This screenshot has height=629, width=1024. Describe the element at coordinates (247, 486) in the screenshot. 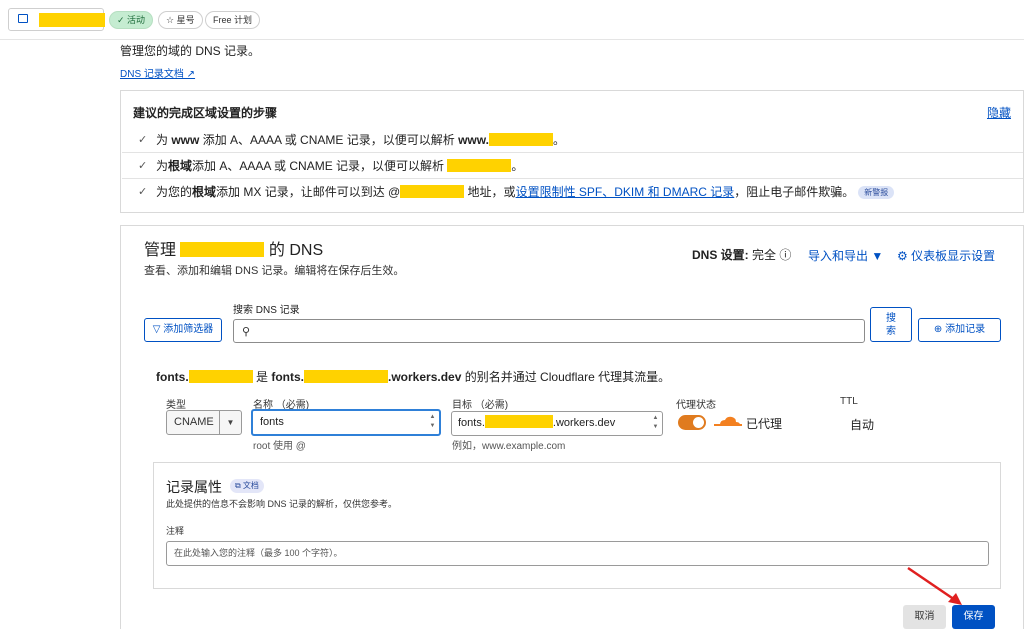

I see `docs-badge: ⧉ 文档` at that location.